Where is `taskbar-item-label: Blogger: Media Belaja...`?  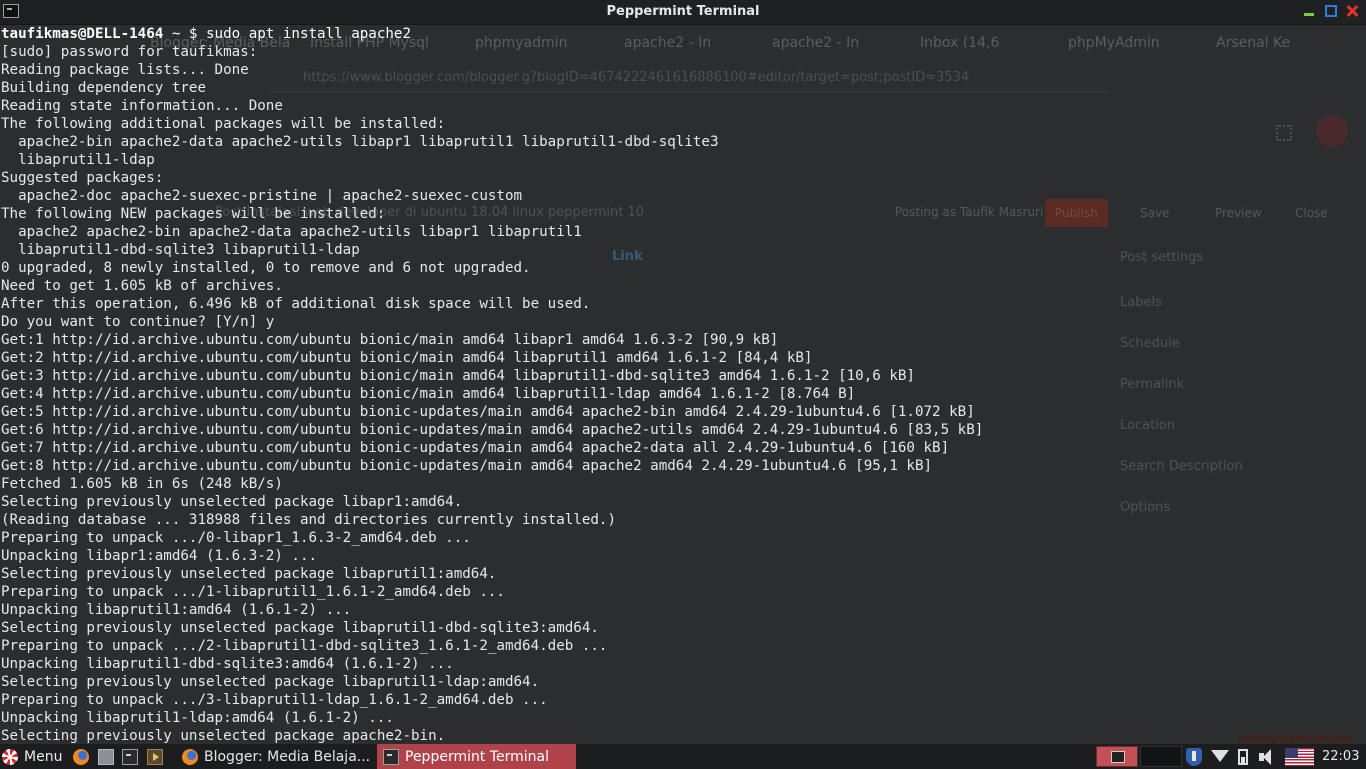
taskbar-item-label: Blogger: Media Belaja... is located at coordinates (287, 756).